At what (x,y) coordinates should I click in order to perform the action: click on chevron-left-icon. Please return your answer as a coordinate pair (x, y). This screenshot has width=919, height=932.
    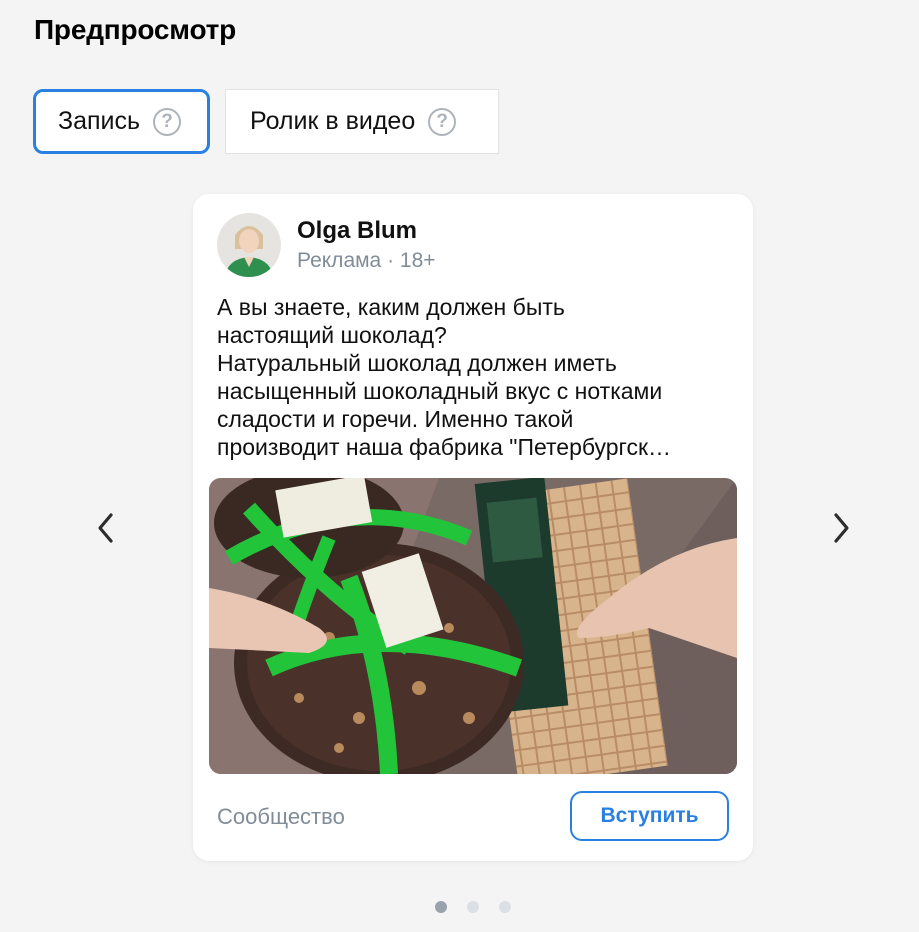
    Looking at the image, I should click on (105, 528).